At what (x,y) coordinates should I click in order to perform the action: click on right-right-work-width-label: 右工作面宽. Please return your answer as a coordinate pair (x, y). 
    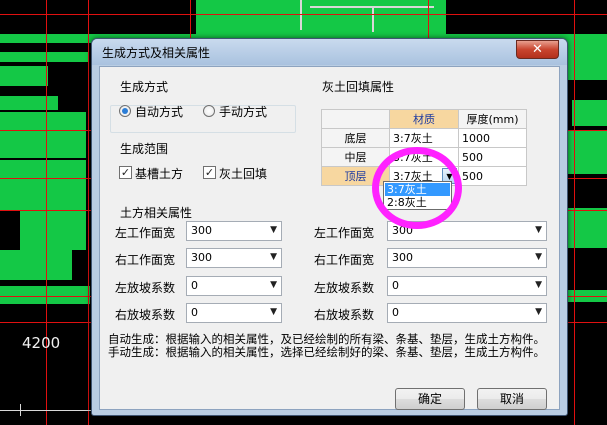
    Looking at the image, I should click on (344, 260).